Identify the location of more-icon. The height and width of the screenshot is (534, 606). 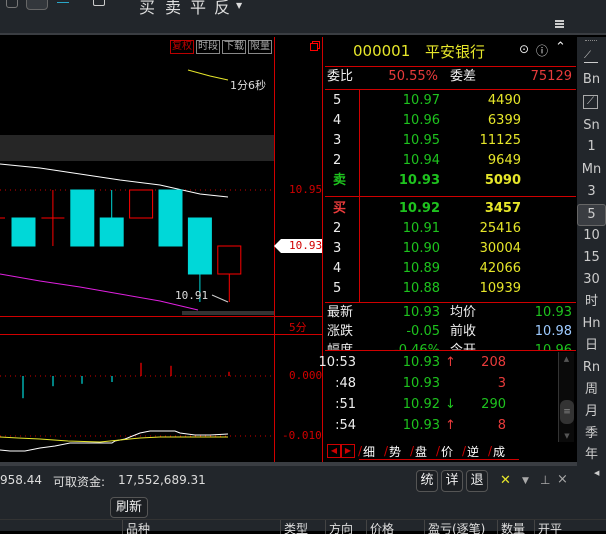
(591, 40).